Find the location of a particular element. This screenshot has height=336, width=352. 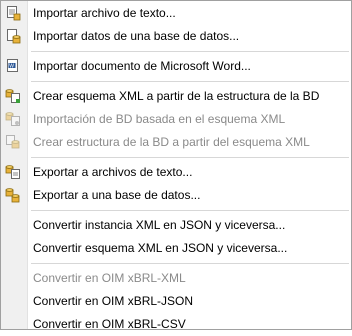

database-export-icon is located at coordinates (13, 195).